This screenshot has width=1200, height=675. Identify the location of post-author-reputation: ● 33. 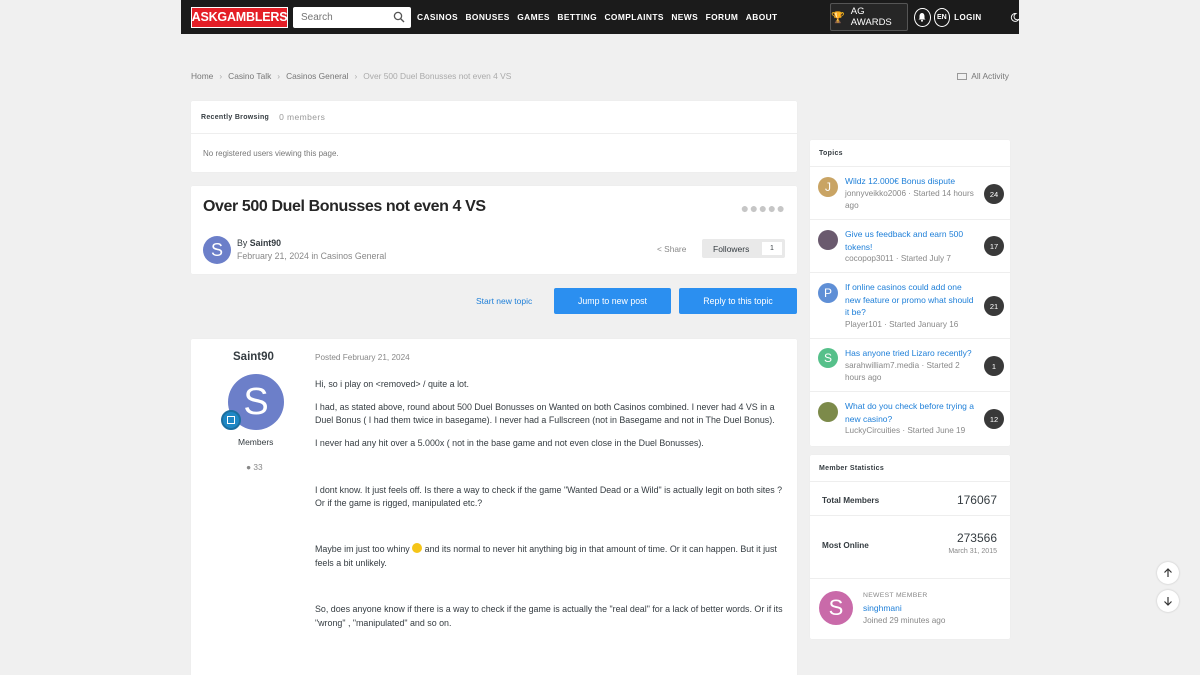
(254, 467).